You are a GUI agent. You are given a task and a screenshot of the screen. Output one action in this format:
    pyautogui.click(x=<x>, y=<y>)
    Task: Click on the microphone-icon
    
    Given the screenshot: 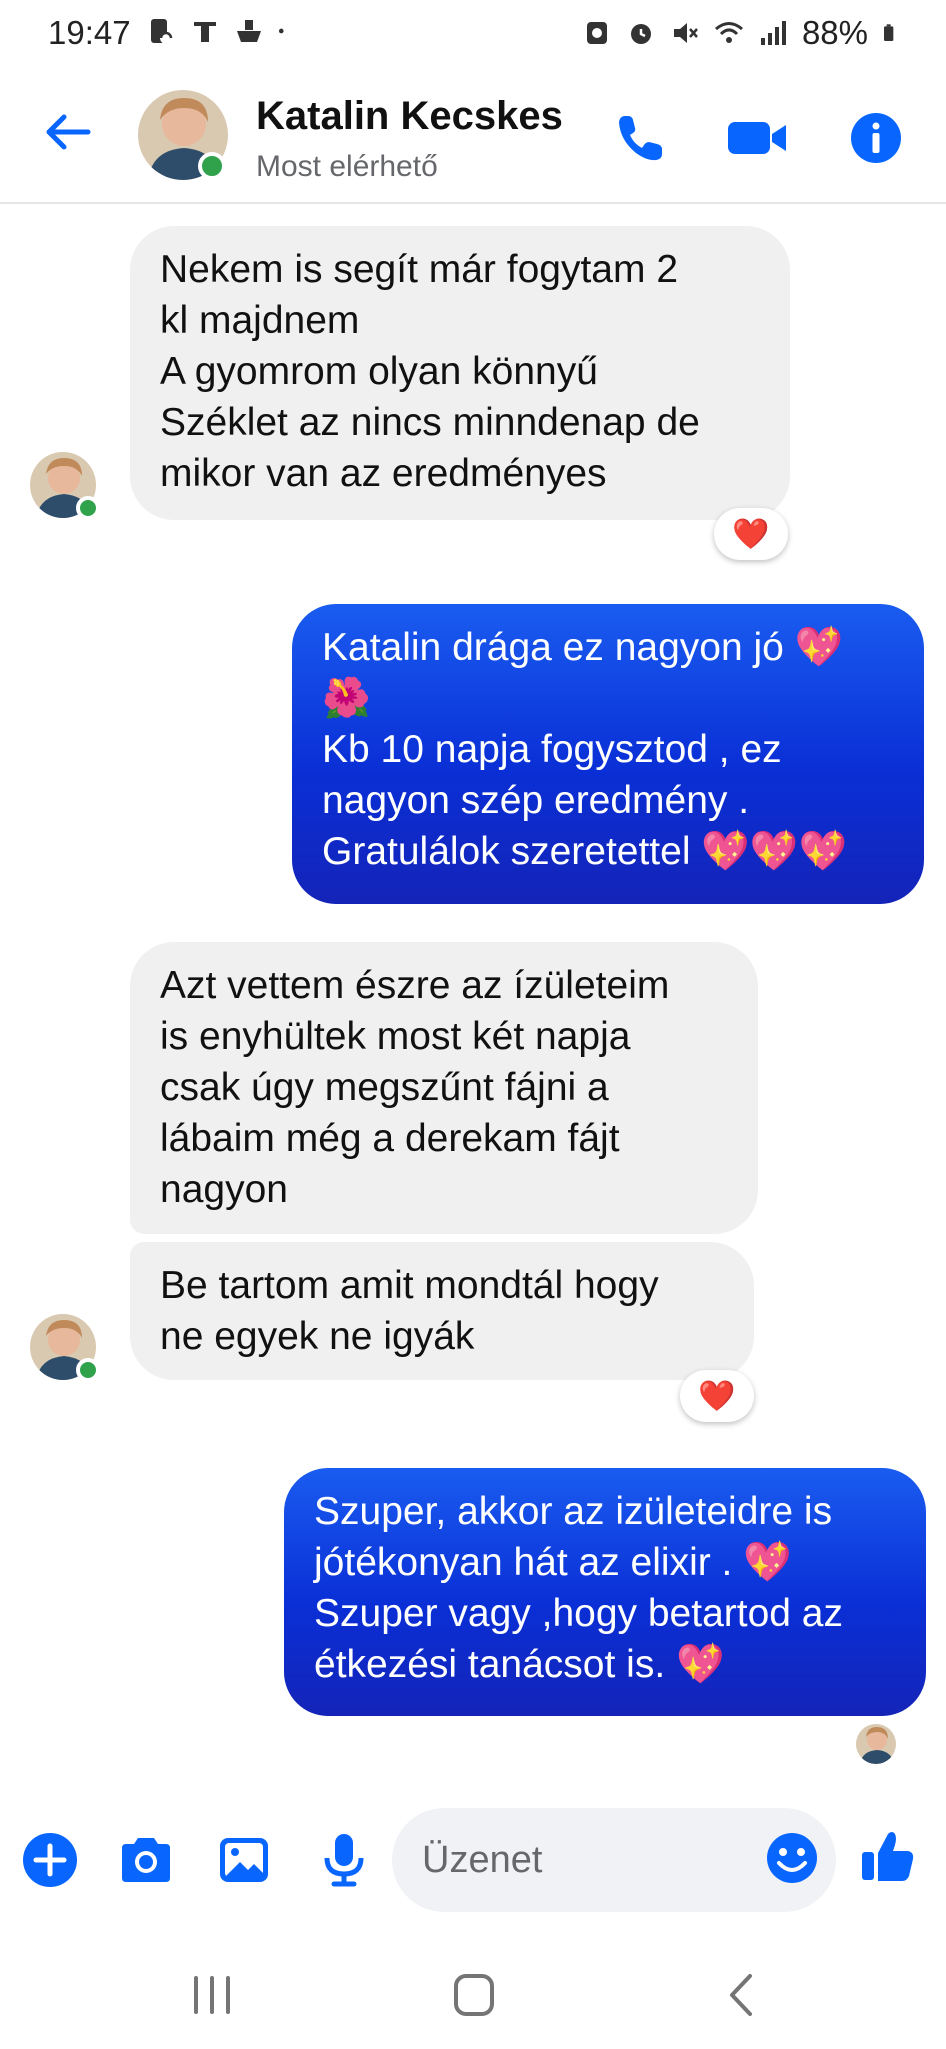 What is the action you would take?
    pyautogui.click(x=344, y=1860)
    